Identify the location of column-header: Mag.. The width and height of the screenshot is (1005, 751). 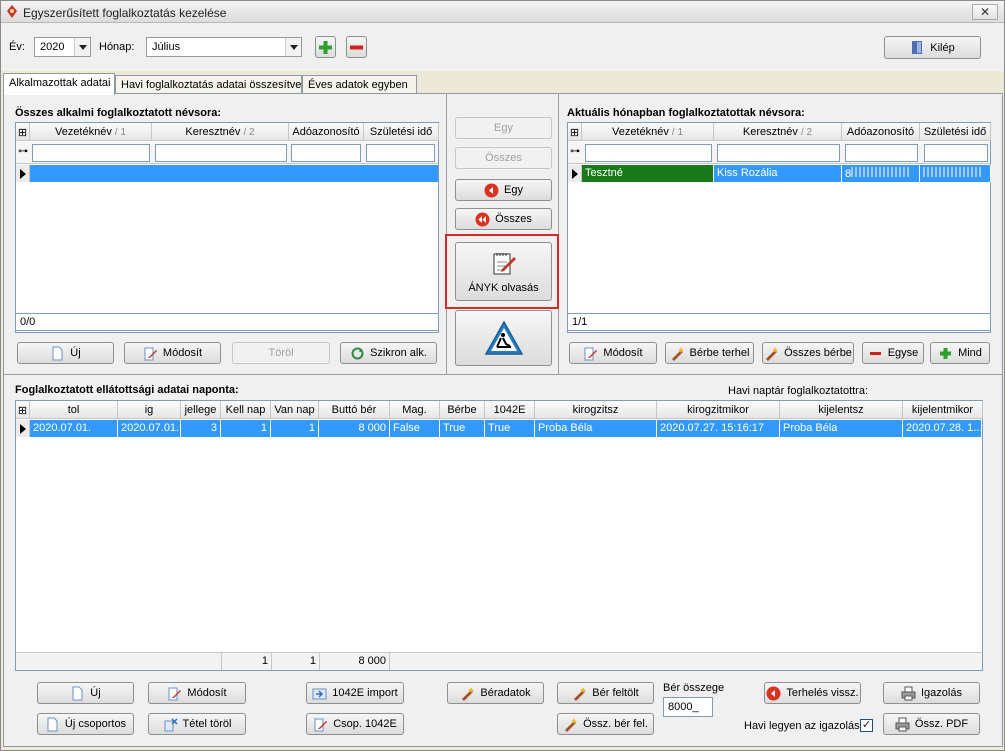
(415, 410).